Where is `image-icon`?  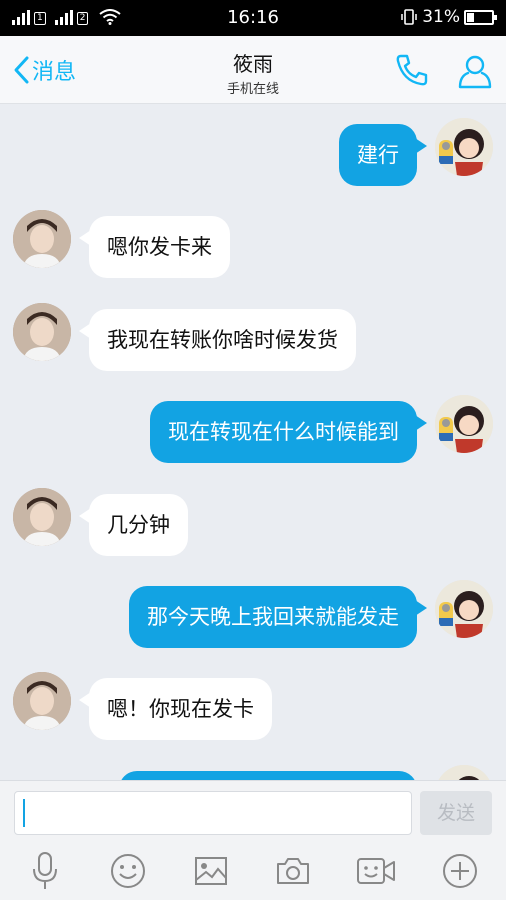
image-icon is located at coordinates (211, 871).